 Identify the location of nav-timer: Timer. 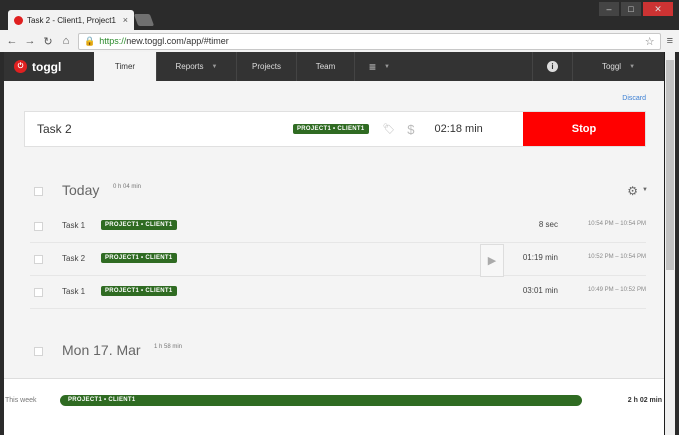
(125, 66).